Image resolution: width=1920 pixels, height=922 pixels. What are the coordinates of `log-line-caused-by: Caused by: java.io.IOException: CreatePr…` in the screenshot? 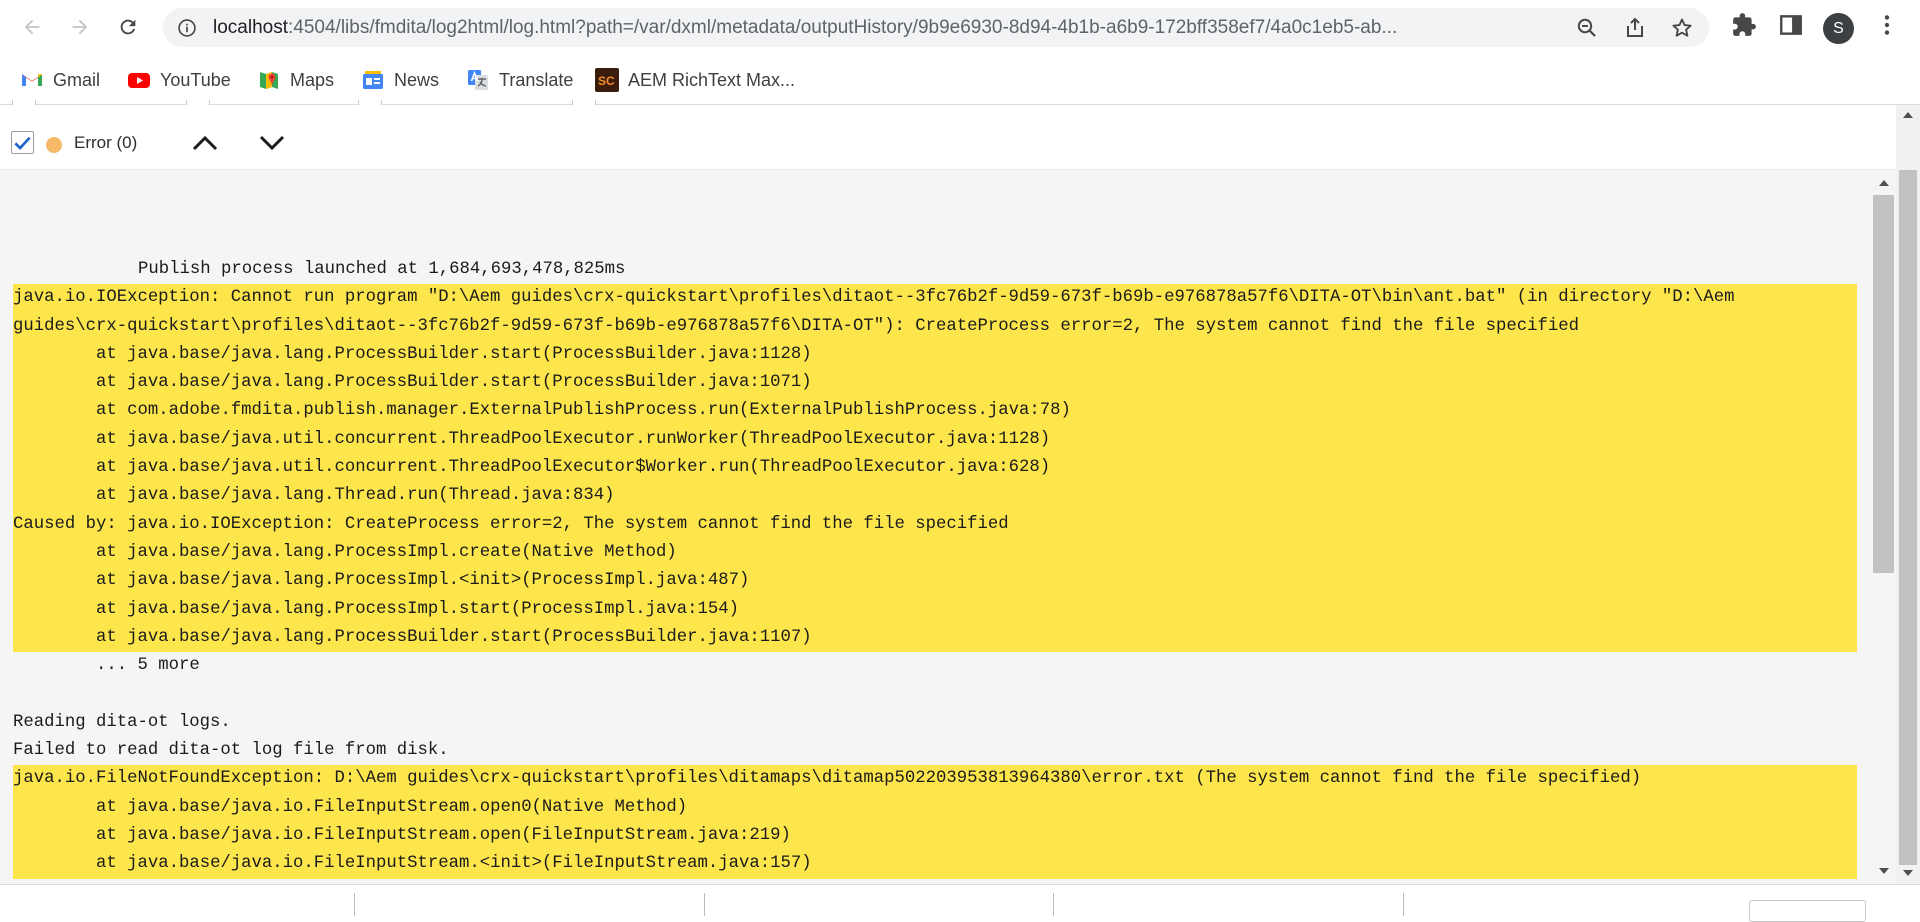 It's located at (935, 524).